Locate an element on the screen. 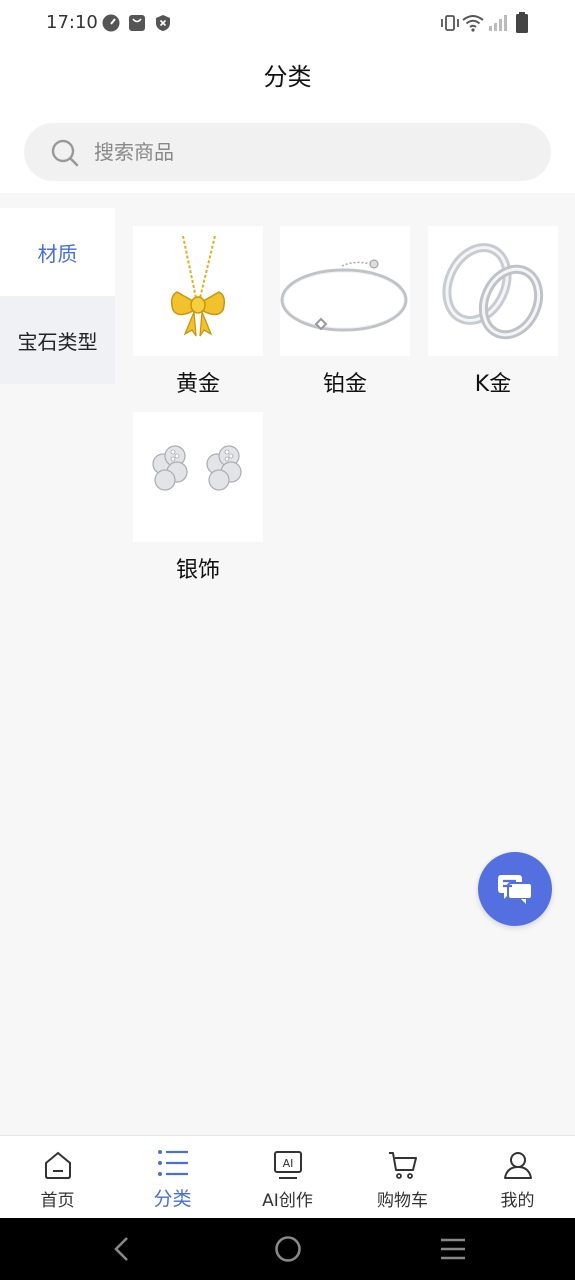 The height and width of the screenshot is (1280, 575). page-title: 分类 is located at coordinates (287, 77).